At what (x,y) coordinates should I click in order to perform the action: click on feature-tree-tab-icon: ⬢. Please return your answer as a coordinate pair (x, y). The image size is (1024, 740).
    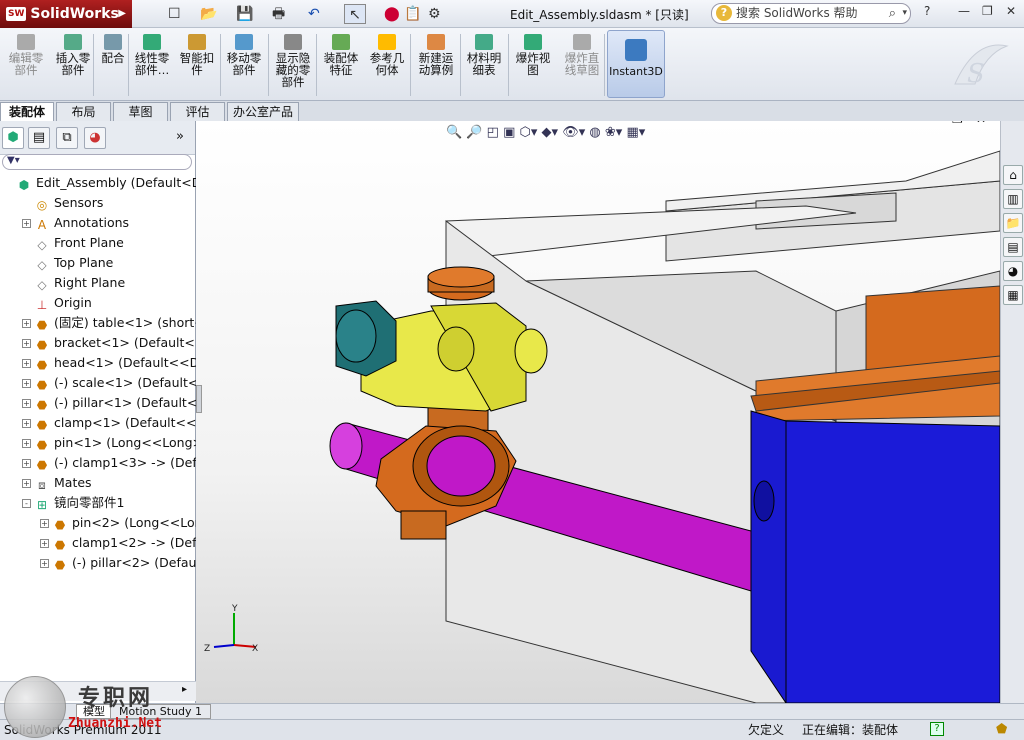
    Looking at the image, I should click on (13, 138).